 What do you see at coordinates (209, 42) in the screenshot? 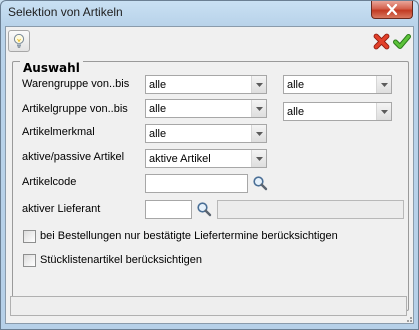
I see `toolbar` at bounding box center [209, 42].